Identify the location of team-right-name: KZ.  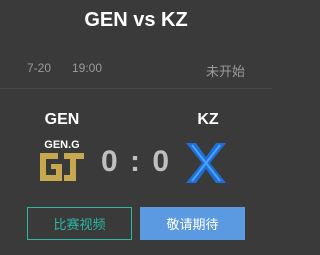
(208, 119).